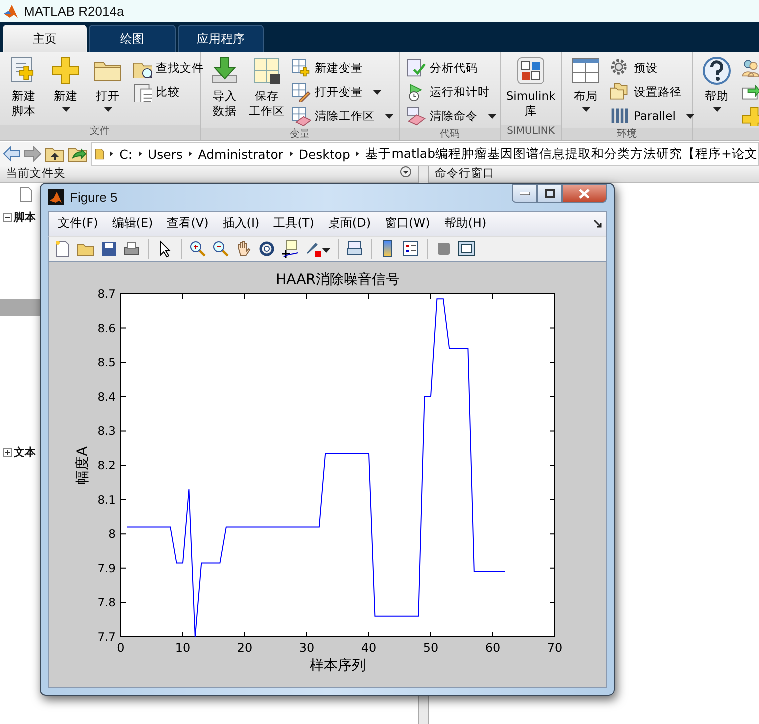 This screenshot has width=759, height=724. What do you see at coordinates (94, 197) in the screenshot?
I see `window-title: Figure 5` at bounding box center [94, 197].